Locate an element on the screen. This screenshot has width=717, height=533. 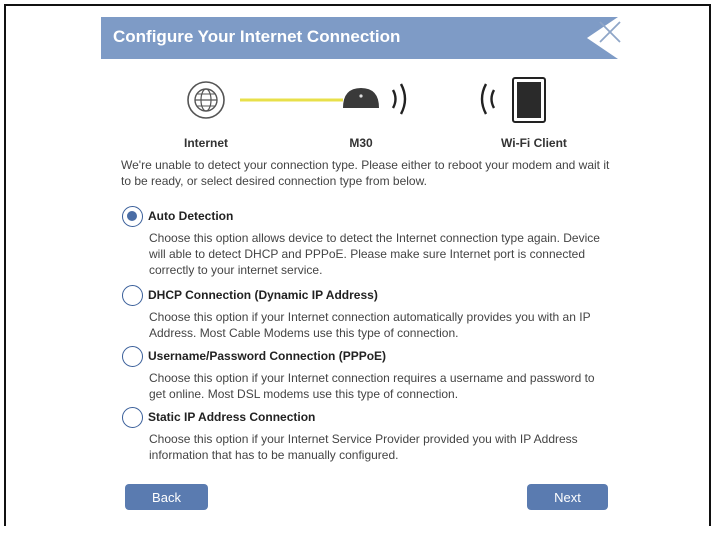
option-label: Username/Password Connection (PPPoE) is located at coordinates (267, 356).